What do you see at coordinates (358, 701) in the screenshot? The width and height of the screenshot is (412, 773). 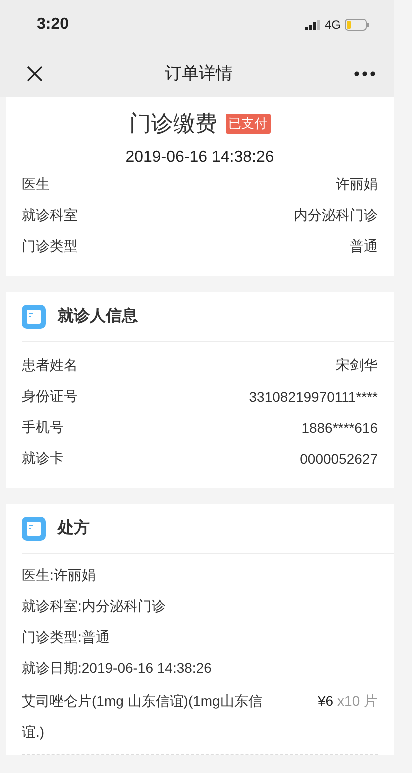 I see `drug-quantity: x10 片` at bounding box center [358, 701].